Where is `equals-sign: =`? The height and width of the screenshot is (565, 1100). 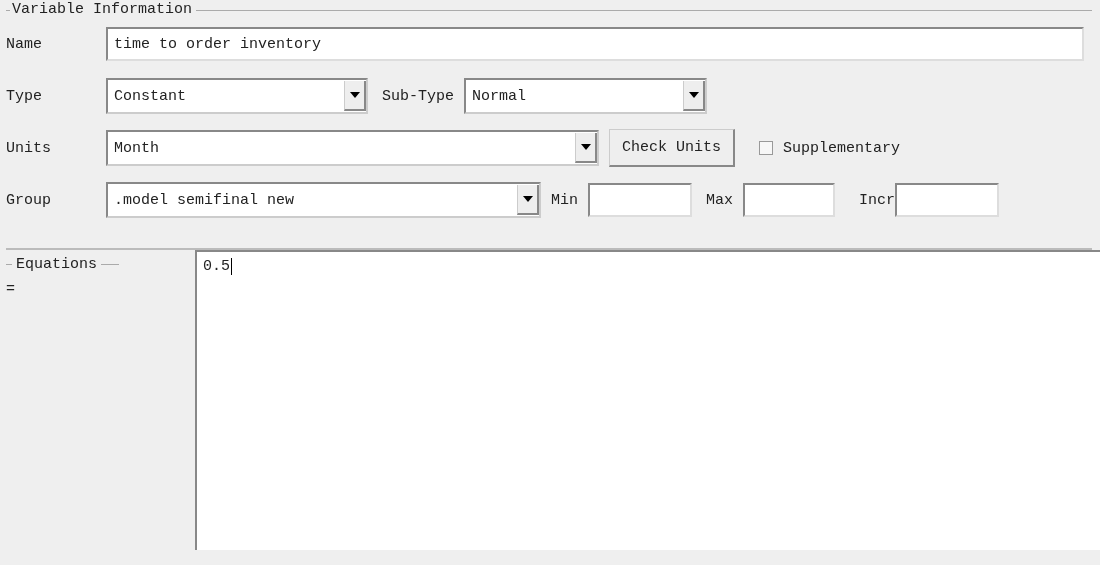
equals-sign: = is located at coordinates (11, 289).